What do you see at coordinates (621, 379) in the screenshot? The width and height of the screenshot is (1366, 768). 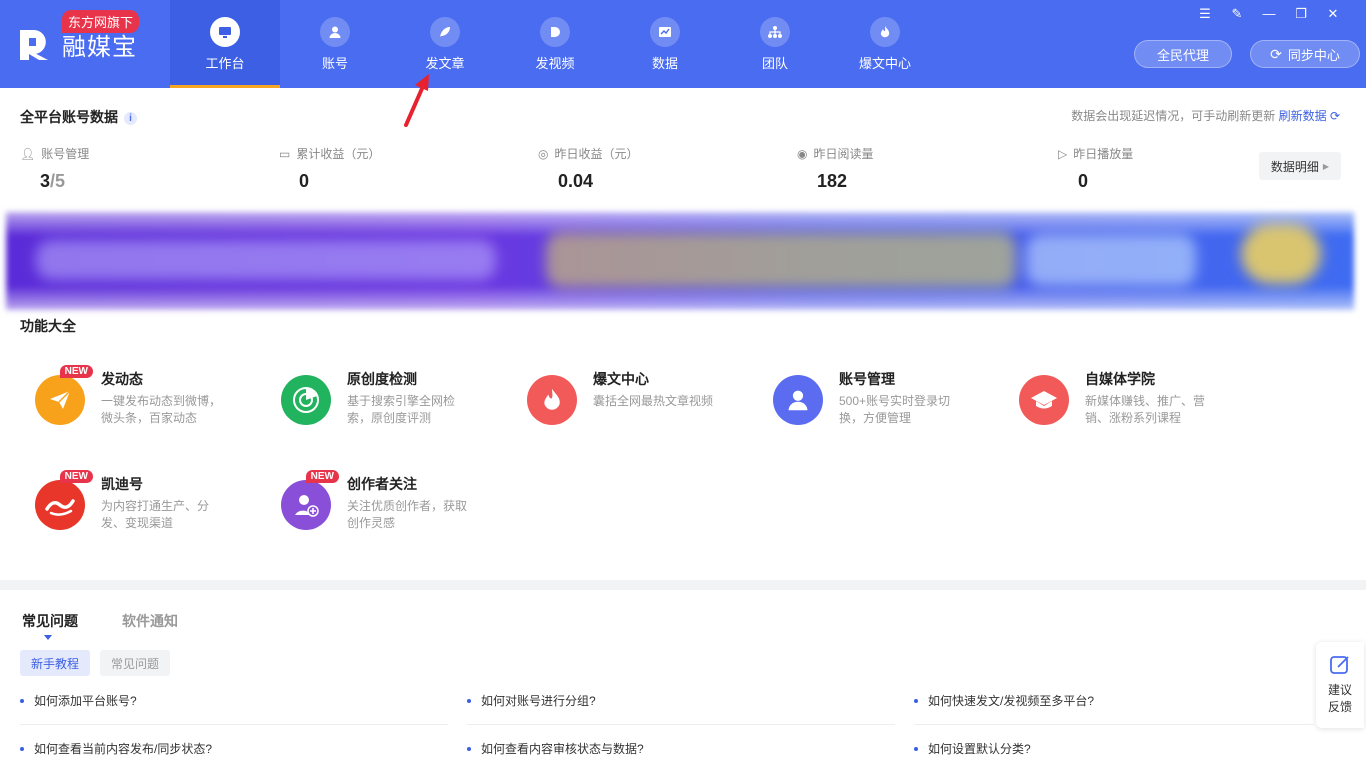 I see `func-name: 爆文中心` at bounding box center [621, 379].